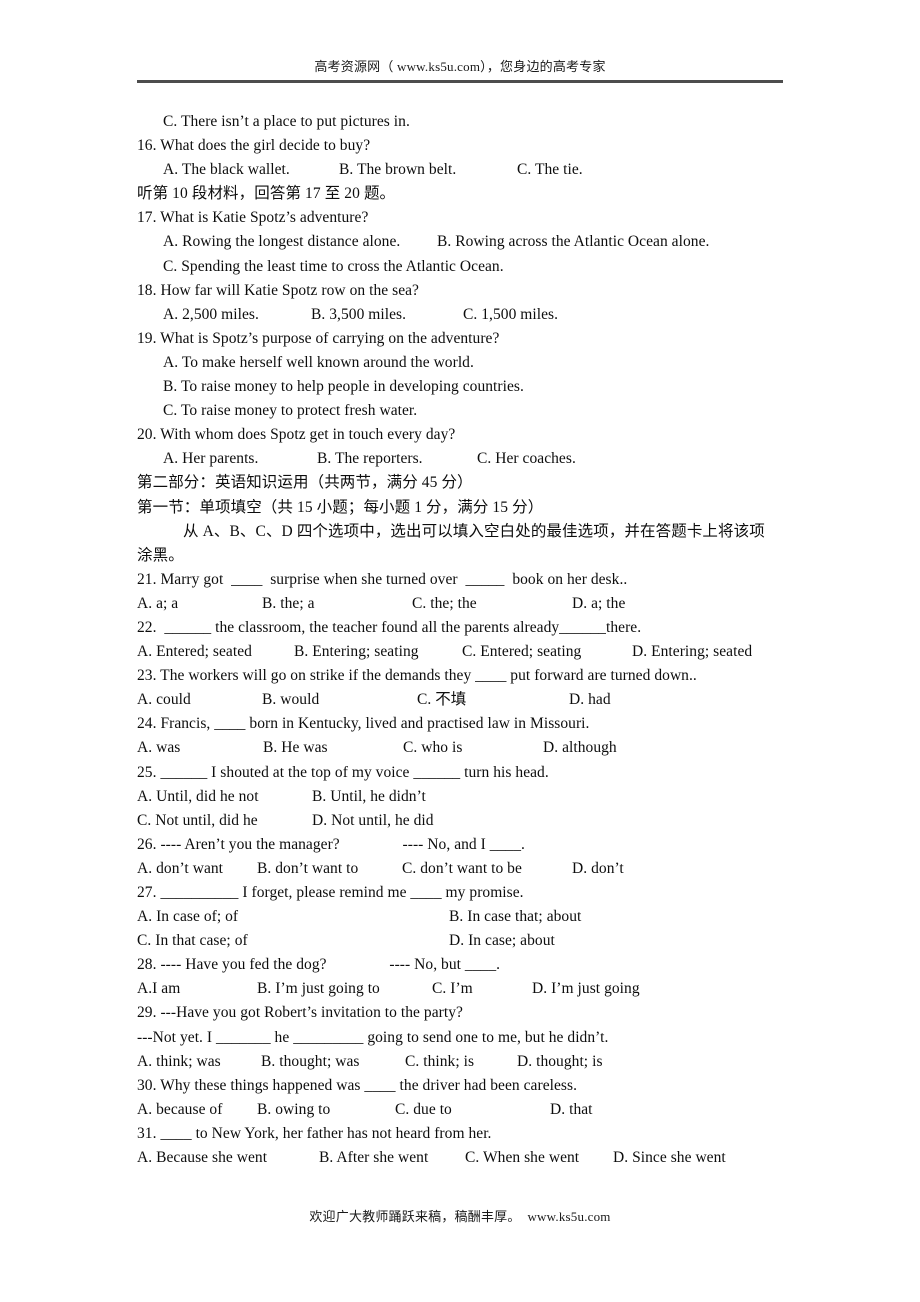  What do you see at coordinates (599, 603) in the screenshot?
I see `question-21-option-d: D. a; the` at bounding box center [599, 603].